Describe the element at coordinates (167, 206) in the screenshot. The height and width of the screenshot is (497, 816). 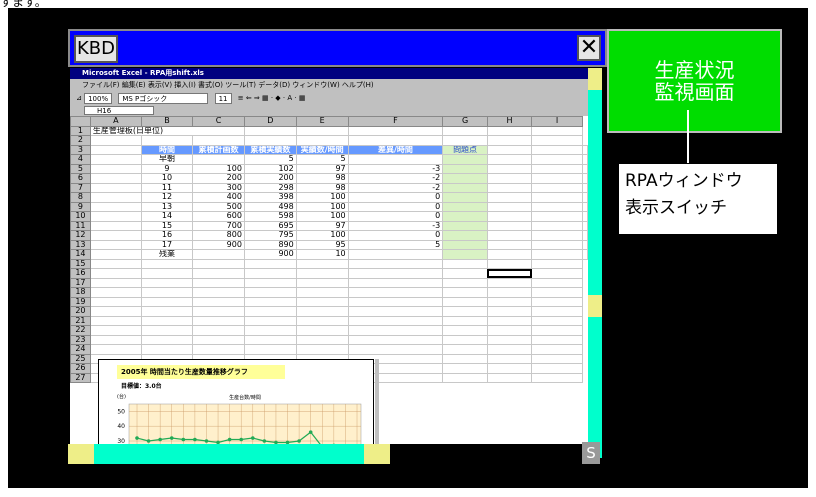
I see `time-cell: 13` at that location.